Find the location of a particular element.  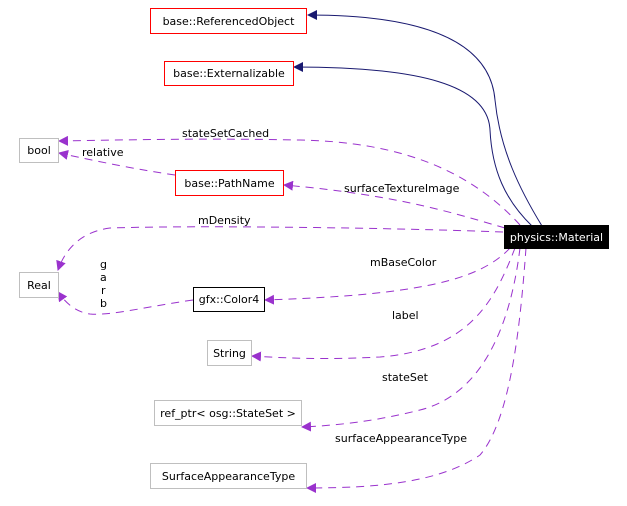

node-real: Real is located at coordinates (39, 285).